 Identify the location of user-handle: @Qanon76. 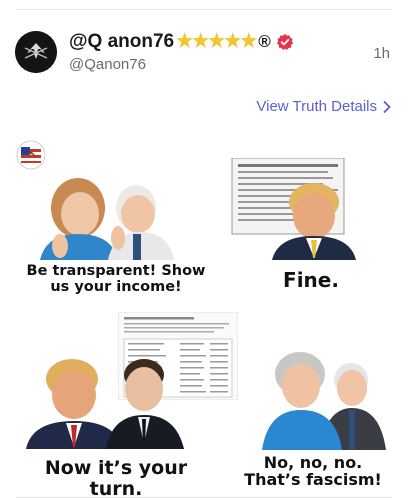
(107, 64).